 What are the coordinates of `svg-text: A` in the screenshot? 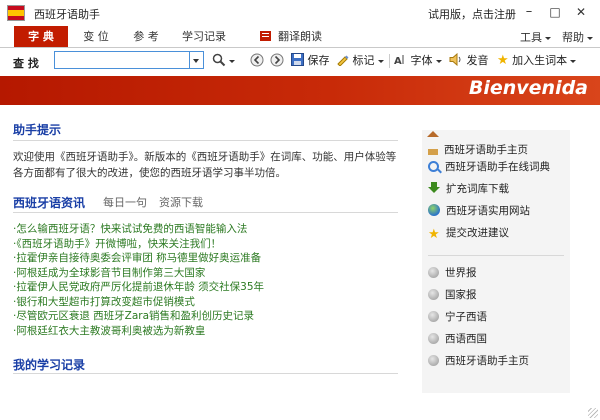 It's located at (398, 61).